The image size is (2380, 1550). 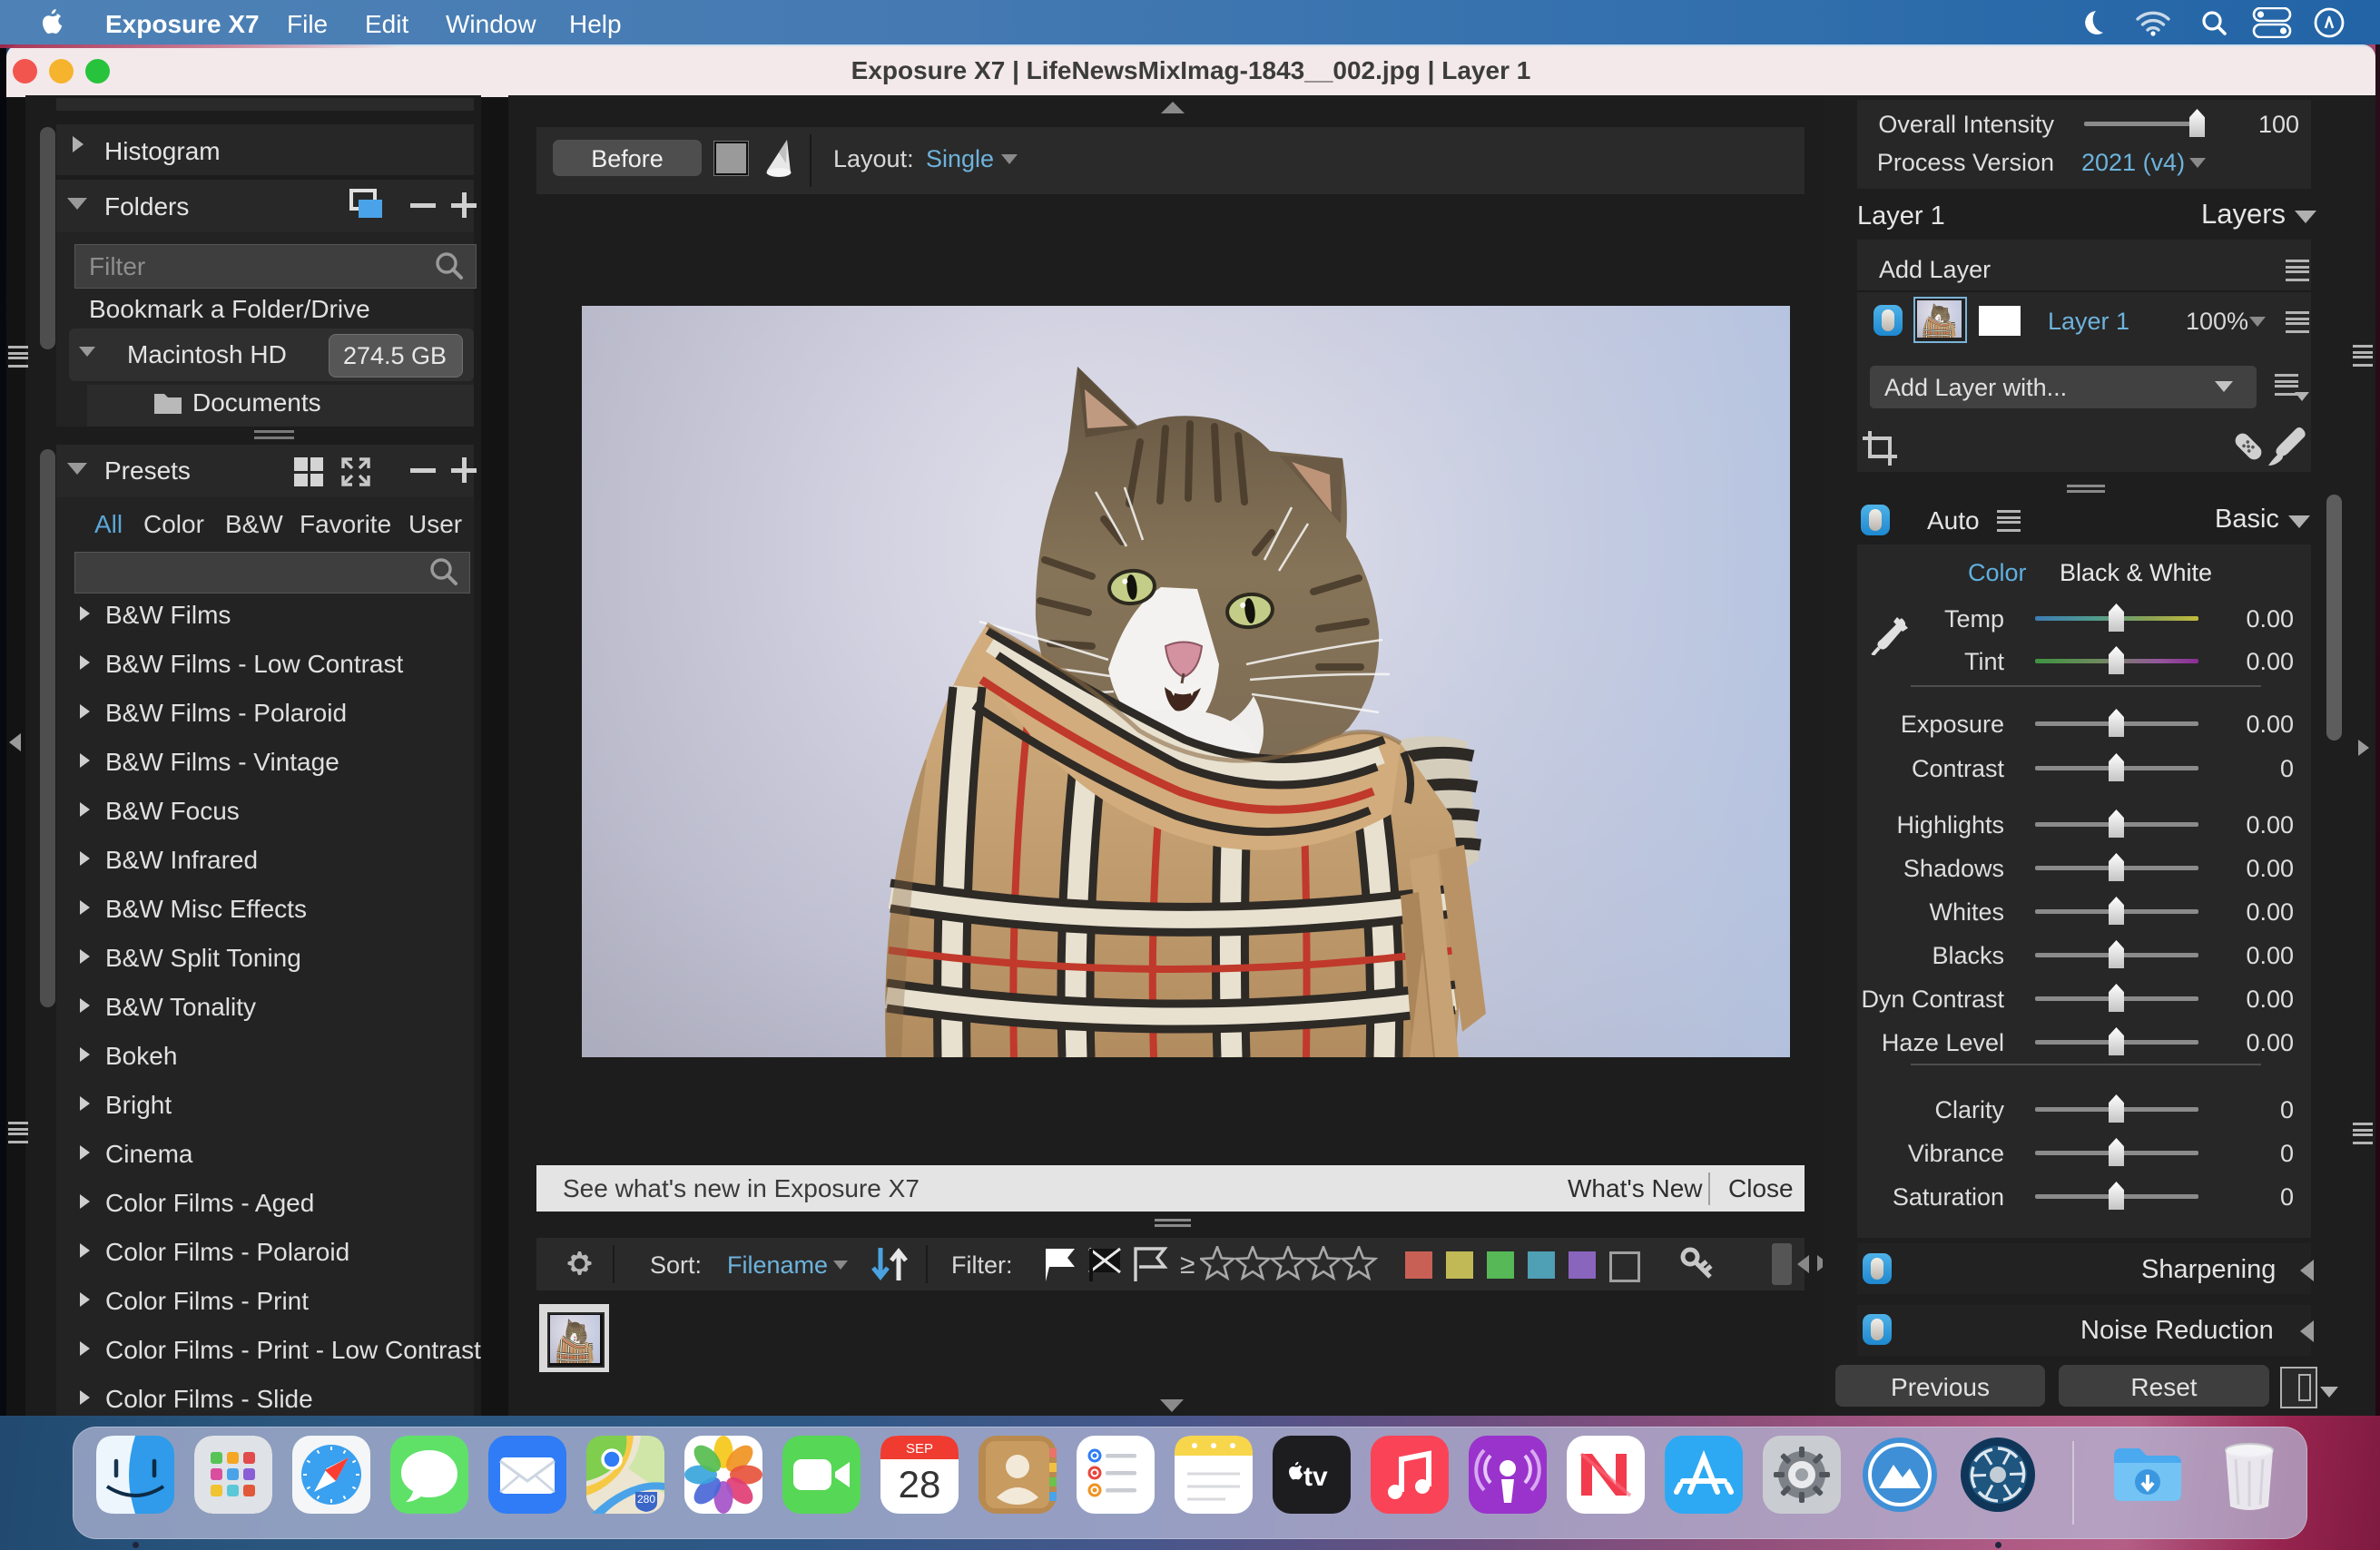 What do you see at coordinates (646, 1500) in the screenshot?
I see `svg-text: 280` at bounding box center [646, 1500].